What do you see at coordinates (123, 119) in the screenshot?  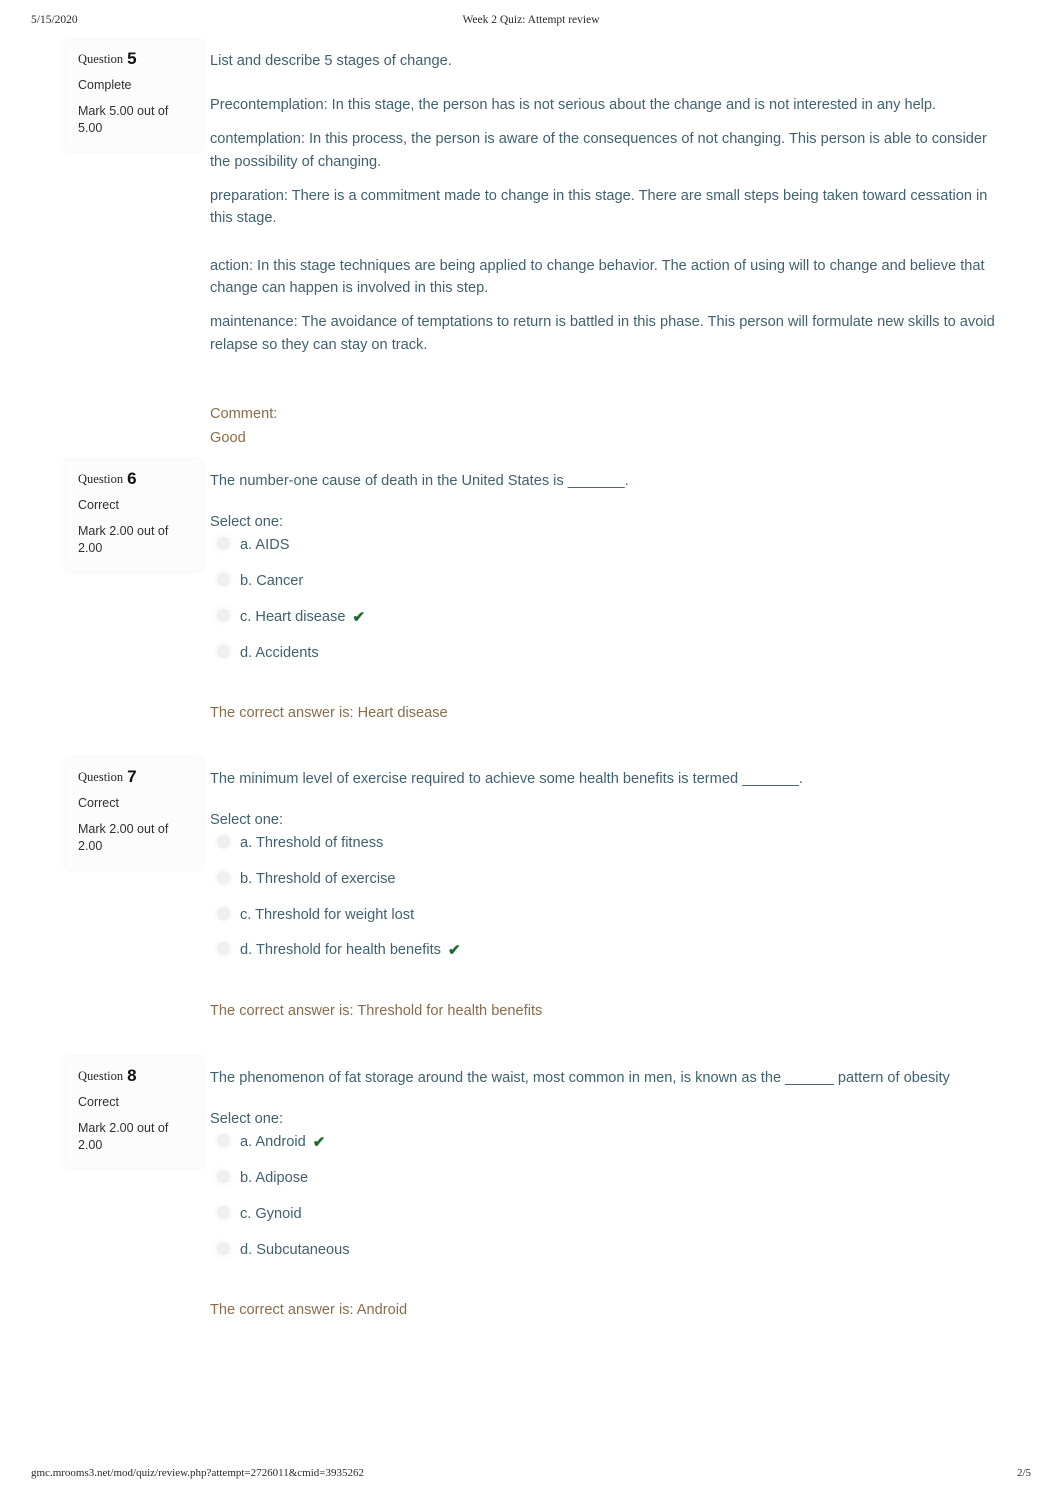 I see `question-mark-5: Mark 5.00 out of 5.00` at bounding box center [123, 119].